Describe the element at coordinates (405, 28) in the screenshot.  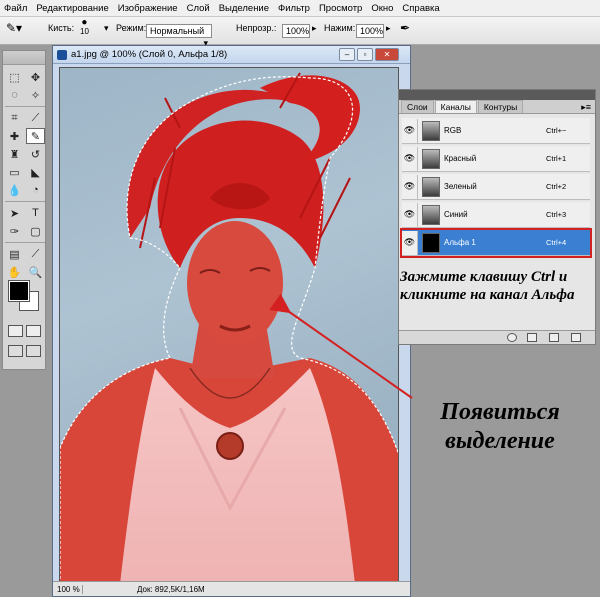
I see `airbrush-icon: ✒` at that location.